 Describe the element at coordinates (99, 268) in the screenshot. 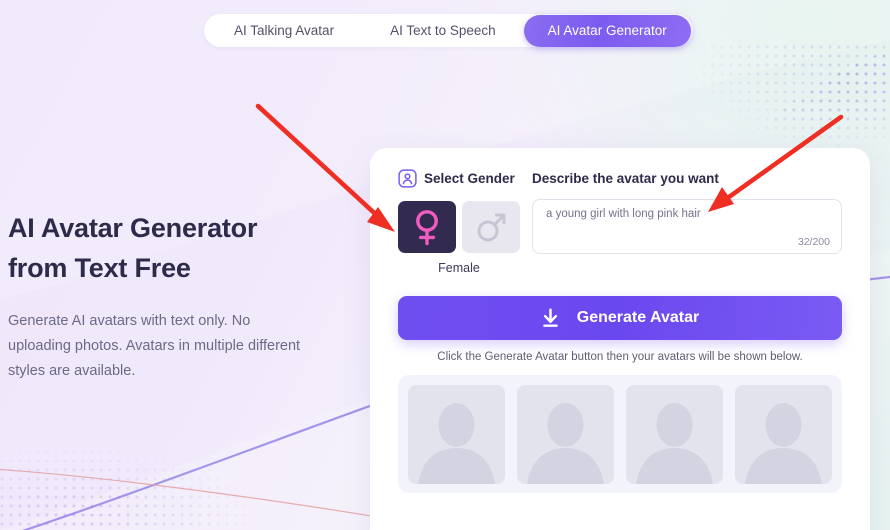

I see `page-title-line-2: from Text Free` at that location.